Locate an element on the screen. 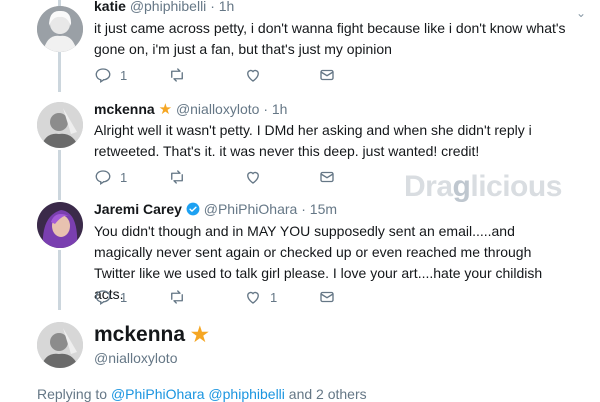  tweet-actions: 1 1 is located at coordinates (224, 298).